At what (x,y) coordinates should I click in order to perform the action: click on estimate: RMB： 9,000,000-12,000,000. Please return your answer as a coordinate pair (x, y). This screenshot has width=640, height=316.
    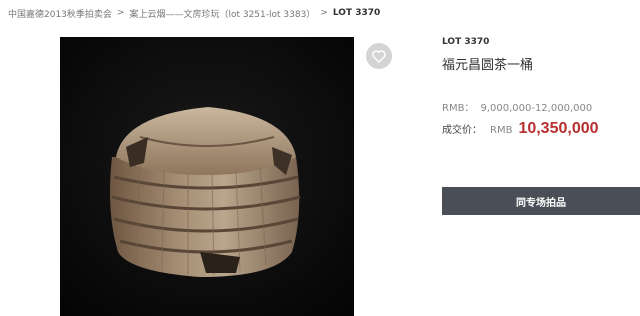
    Looking at the image, I should click on (517, 106).